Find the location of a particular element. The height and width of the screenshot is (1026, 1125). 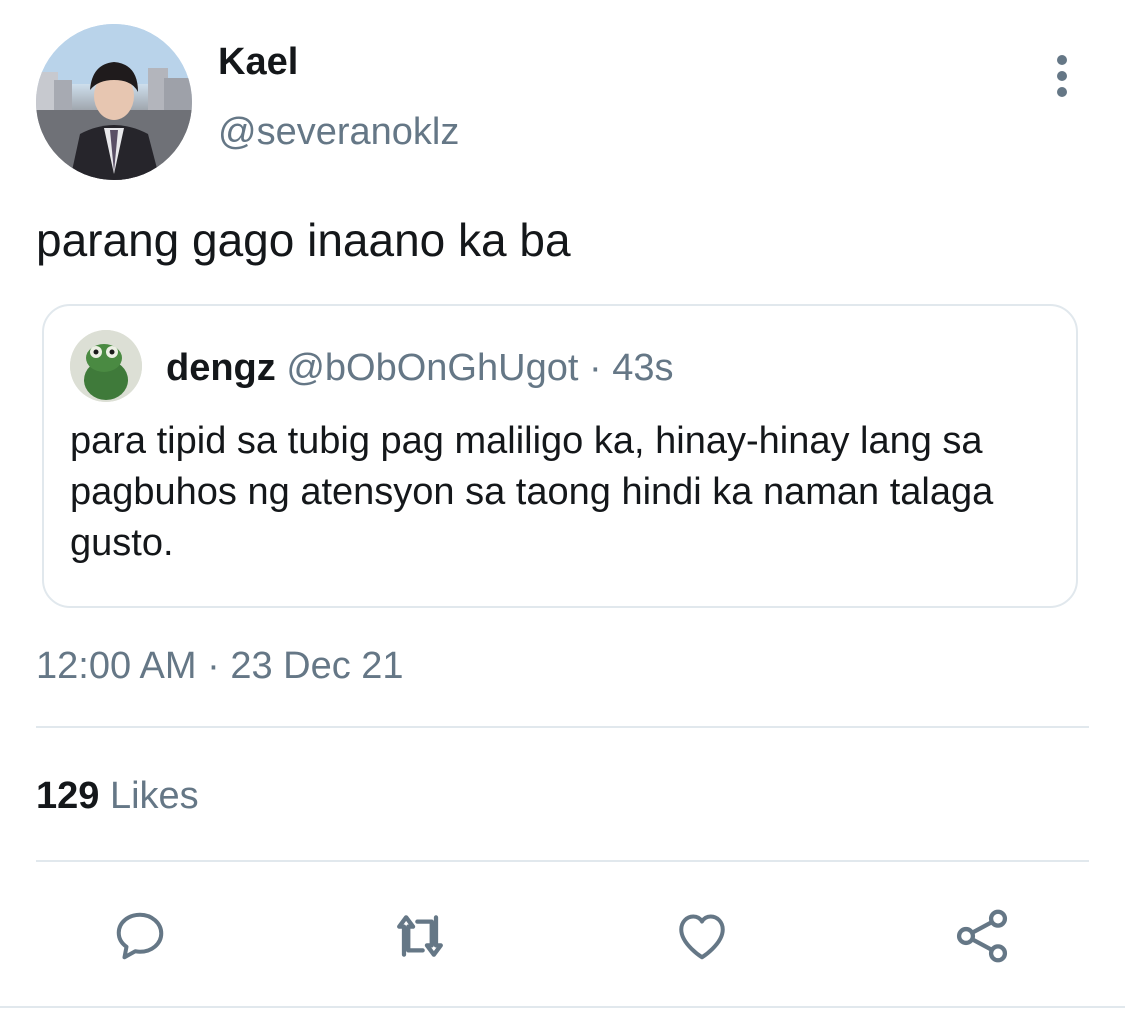

quoted-author-name: dengz is located at coordinates (221, 368).